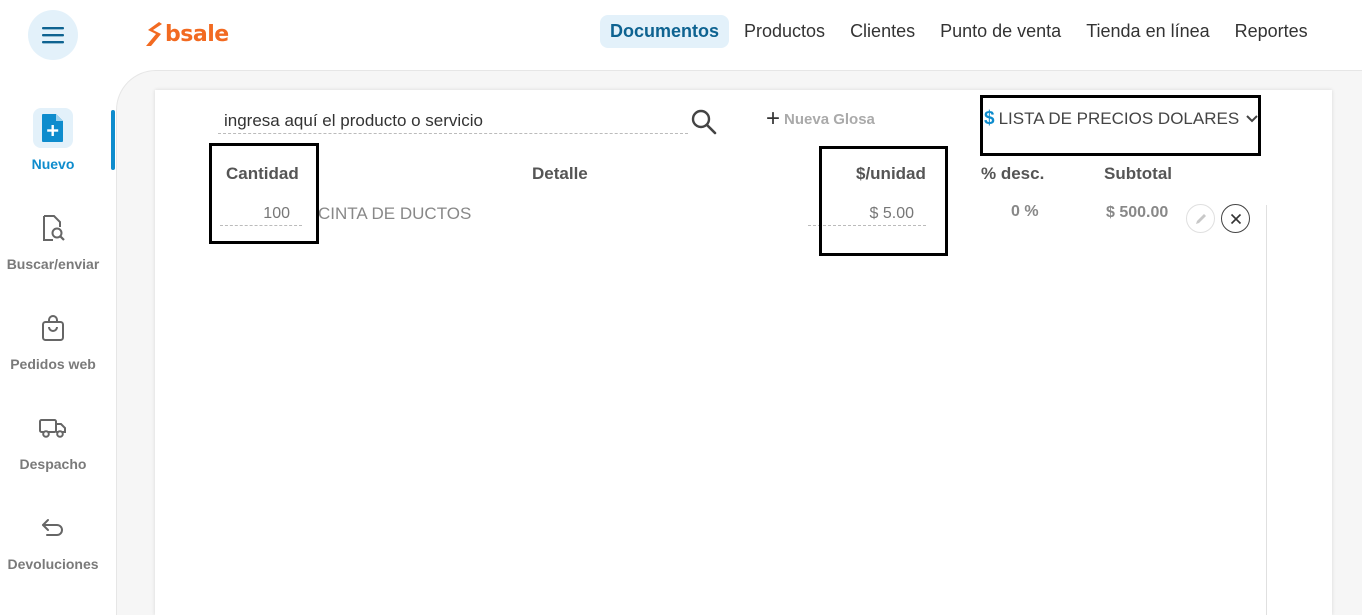 This screenshot has width=1362, height=615. Describe the element at coordinates (883, 201) in the screenshot. I see `annotation-box-unidad` at that location.